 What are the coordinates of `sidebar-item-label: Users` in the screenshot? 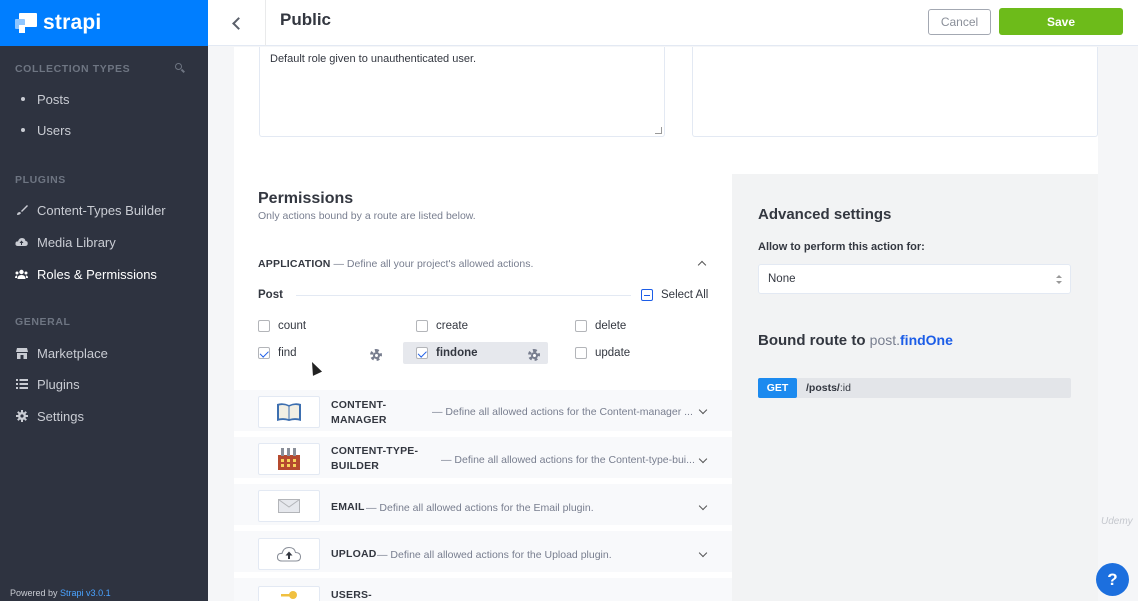 It's located at (54, 130).